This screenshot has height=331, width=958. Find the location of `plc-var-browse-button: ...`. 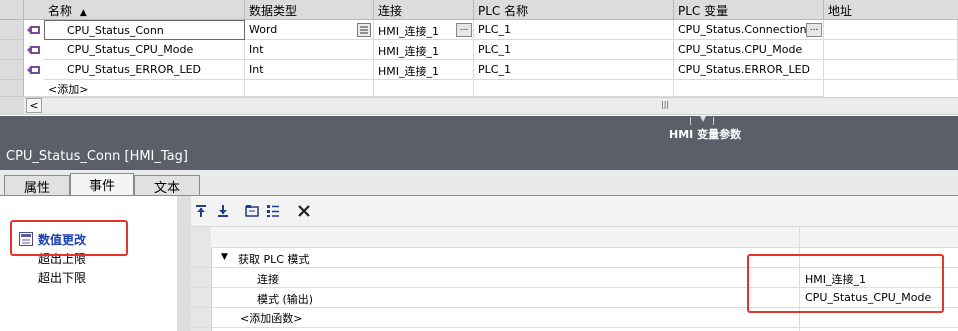

plc-var-browse-button: ... is located at coordinates (814, 30).